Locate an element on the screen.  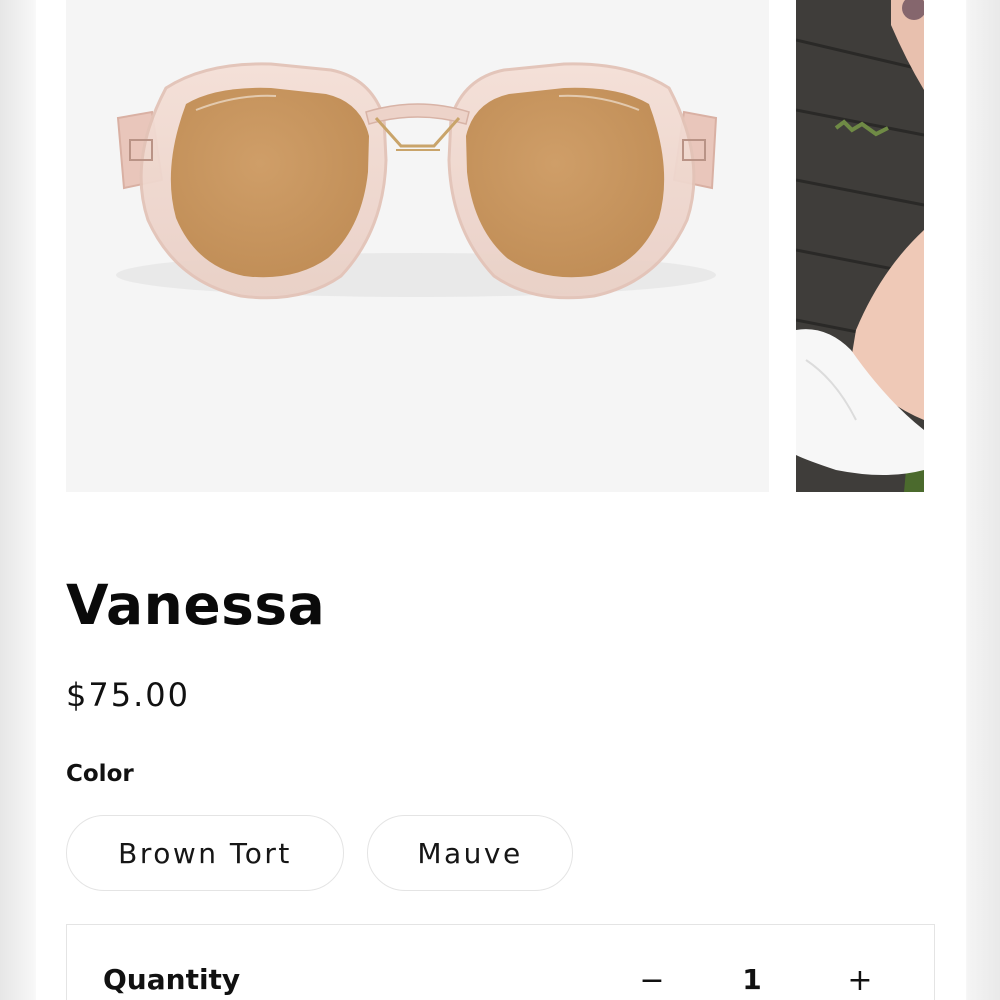
sunglasses-illustration is located at coordinates (417, 181).